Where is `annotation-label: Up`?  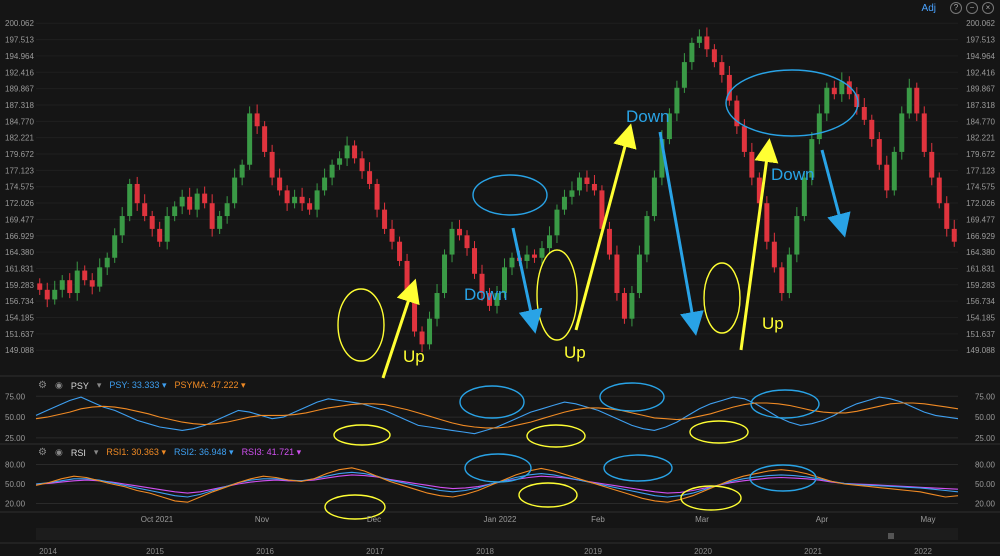
annotation-label: Up is located at coordinates (575, 352).